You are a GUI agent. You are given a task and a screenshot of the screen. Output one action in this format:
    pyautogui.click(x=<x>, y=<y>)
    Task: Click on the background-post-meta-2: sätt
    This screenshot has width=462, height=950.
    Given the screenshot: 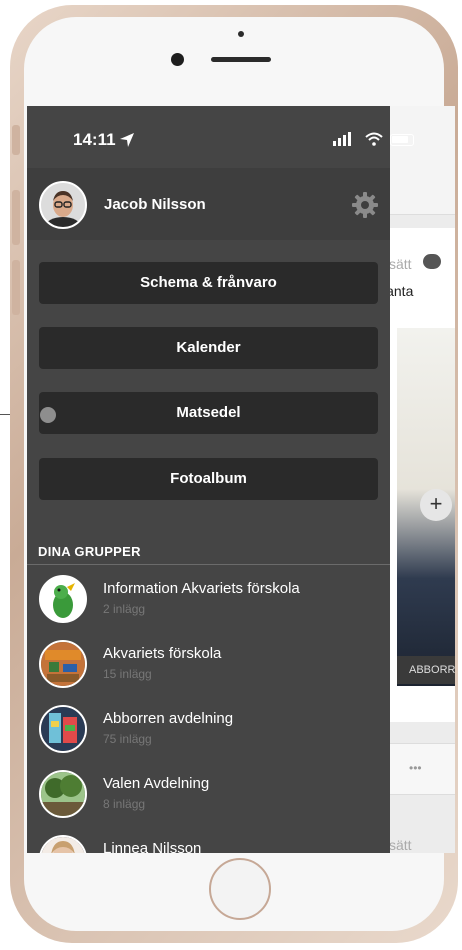 What is the action you would take?
    pyautogui.click(x=400, y=845)
    